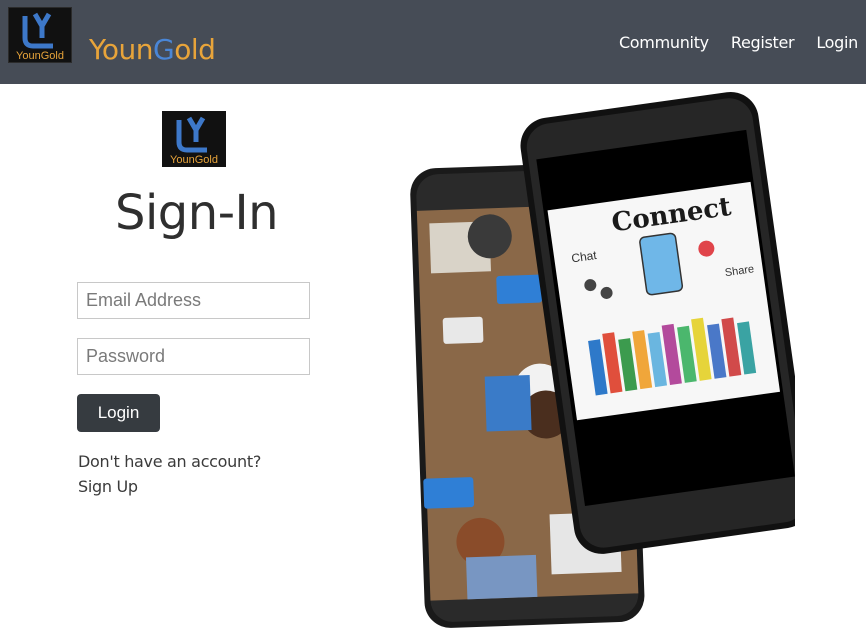 The image size is (866, 635). Describe the element at coordinates (118, 413) in the screenshot. I see `login-button: Login` at that location.